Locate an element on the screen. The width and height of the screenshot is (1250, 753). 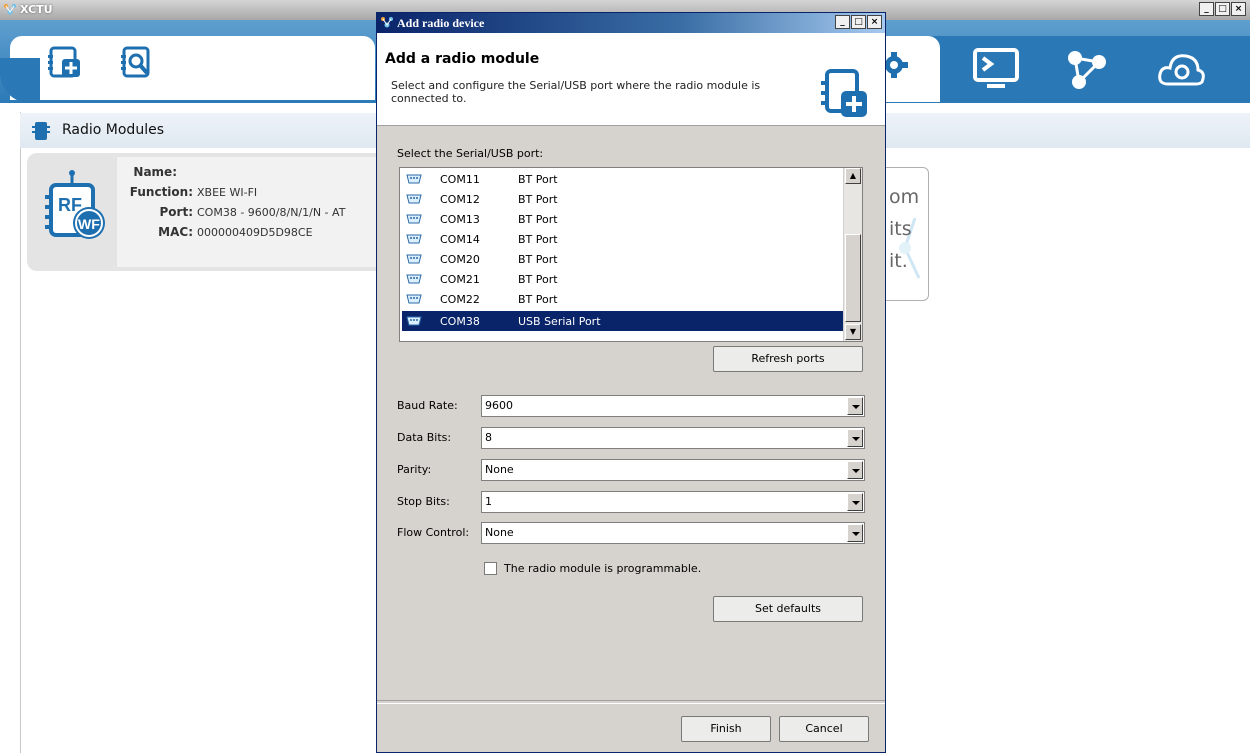
finish-button: Finish is located at coordinates (726, 729).